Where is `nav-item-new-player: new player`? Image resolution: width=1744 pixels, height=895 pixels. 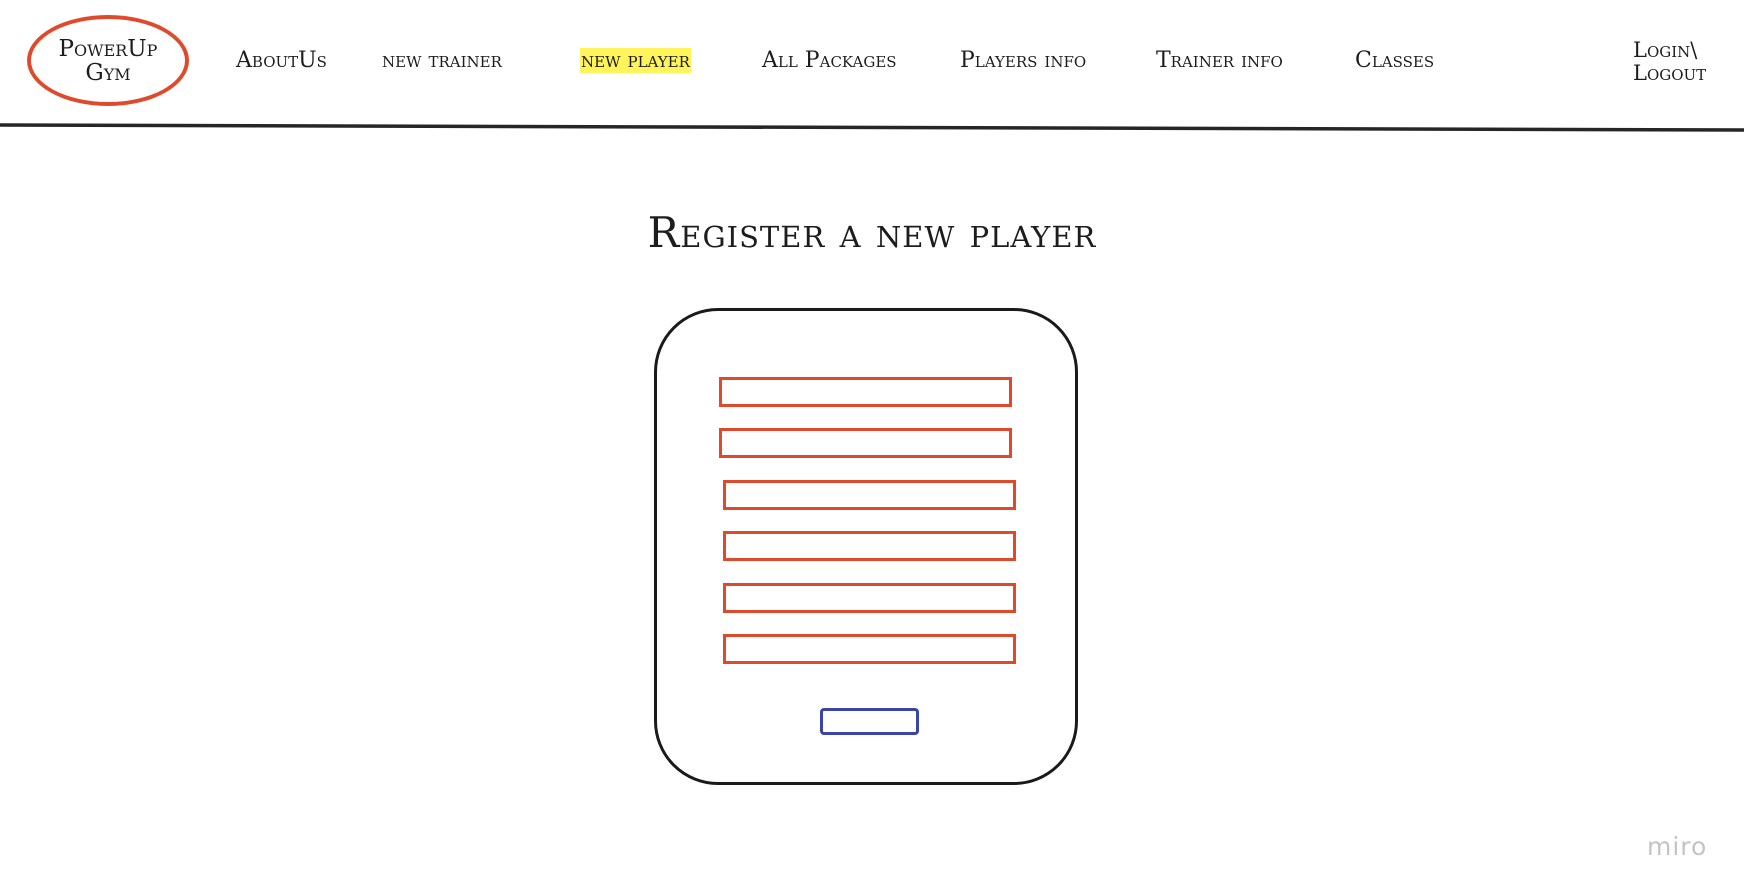 nav-item-new-player: new player is located at coordinates (635, 61).